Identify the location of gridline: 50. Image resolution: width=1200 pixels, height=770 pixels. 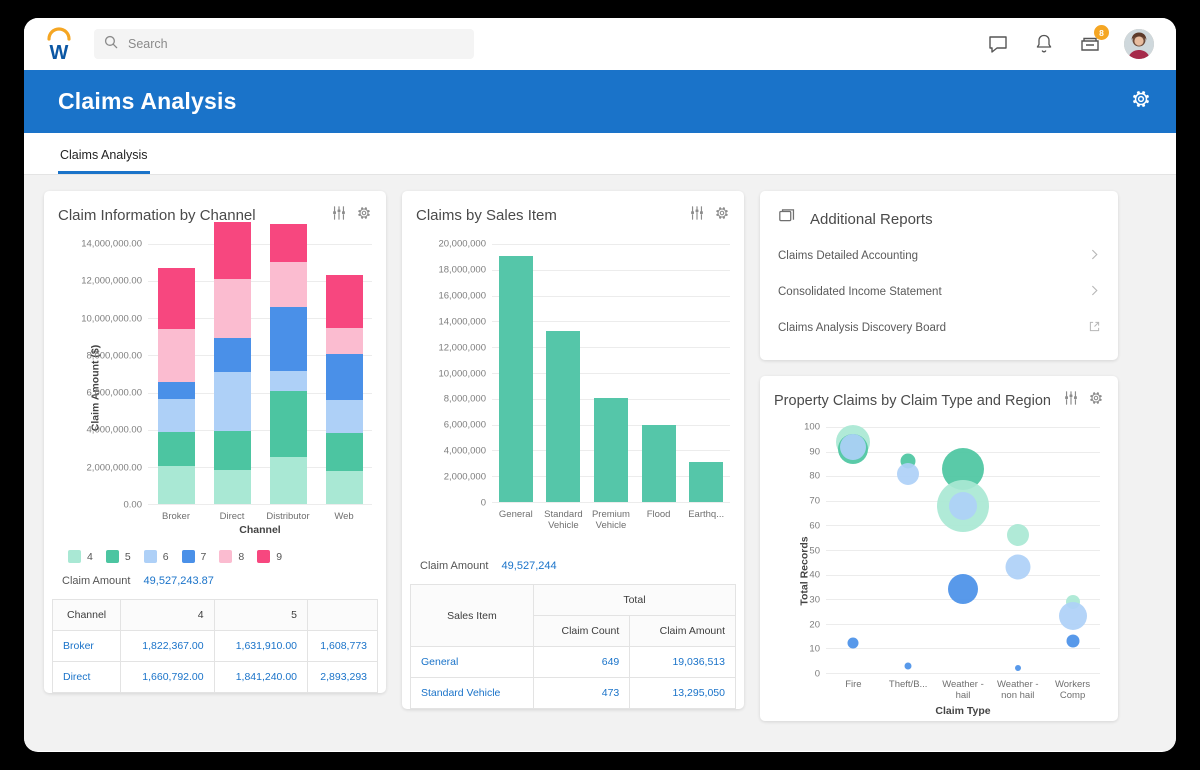
(954, 550).